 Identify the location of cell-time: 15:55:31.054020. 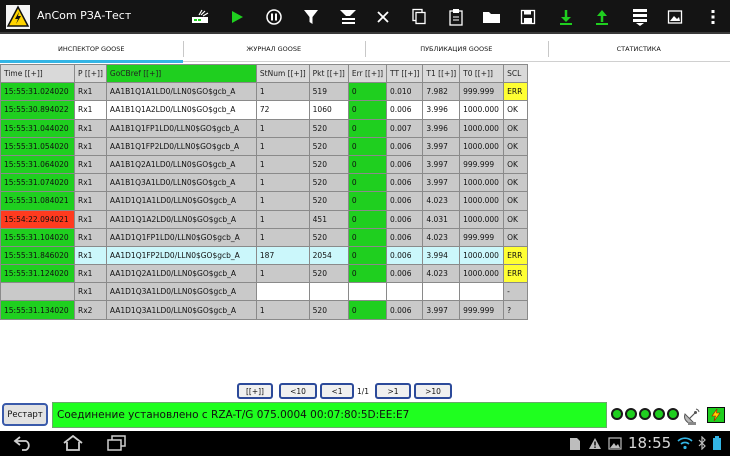
(37, 146).